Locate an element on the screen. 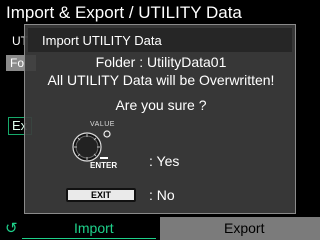  dialog-title-bar: Import UTILITY Data is located at coordinates (160, 40).